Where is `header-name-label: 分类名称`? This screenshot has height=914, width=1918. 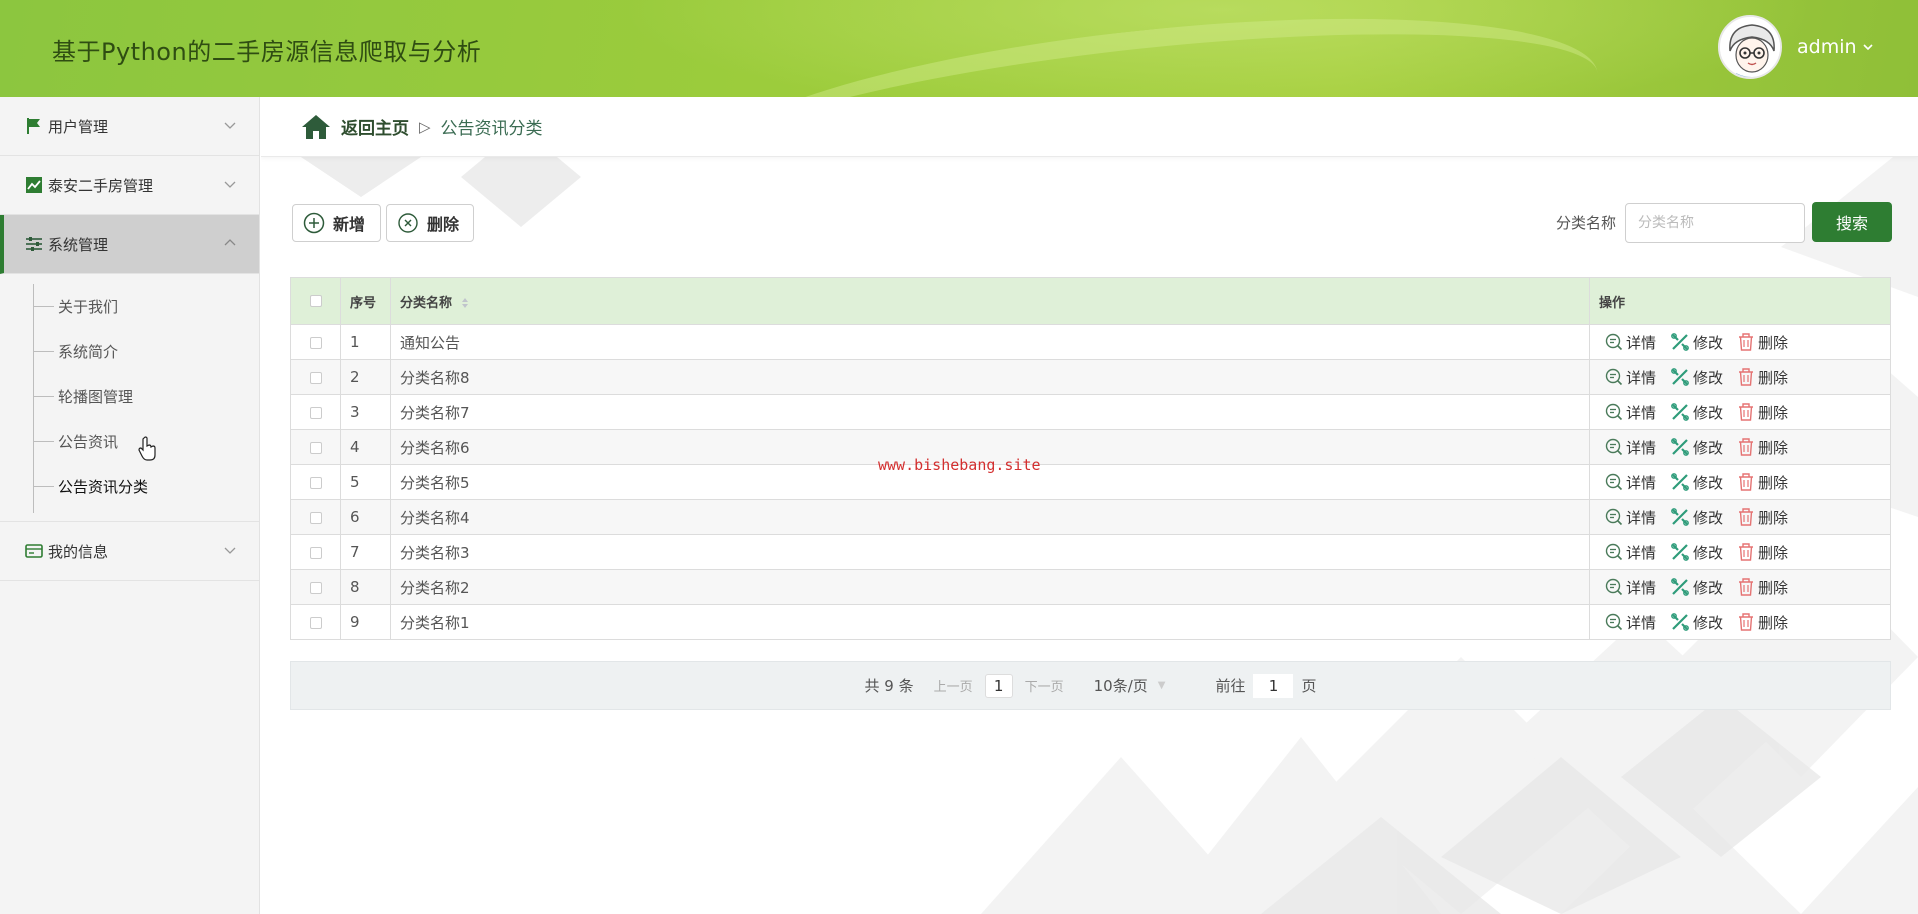
header-name-label: 分类名称 is located at coordinates (426, 303).